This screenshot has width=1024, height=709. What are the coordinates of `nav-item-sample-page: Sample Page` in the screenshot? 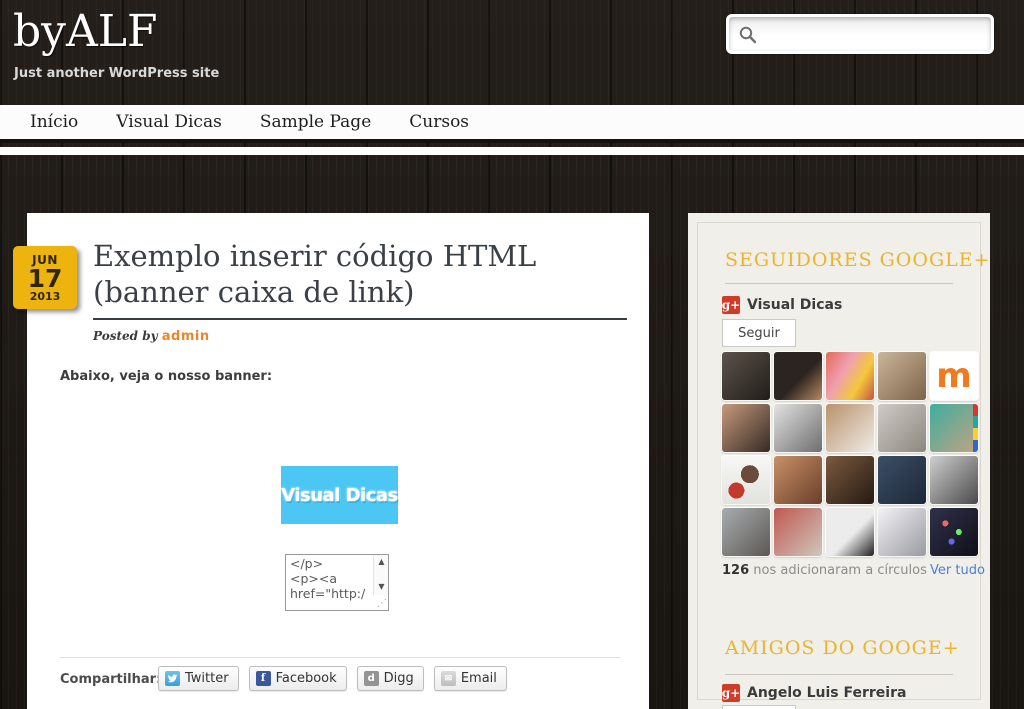 It's located at (315, 122).